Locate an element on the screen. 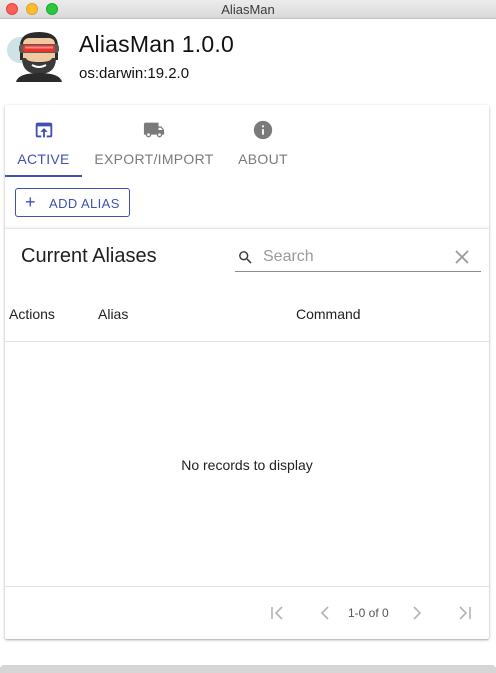  tab-export-import: EXPORT/IMPORT is located at coordinates (154, 141).